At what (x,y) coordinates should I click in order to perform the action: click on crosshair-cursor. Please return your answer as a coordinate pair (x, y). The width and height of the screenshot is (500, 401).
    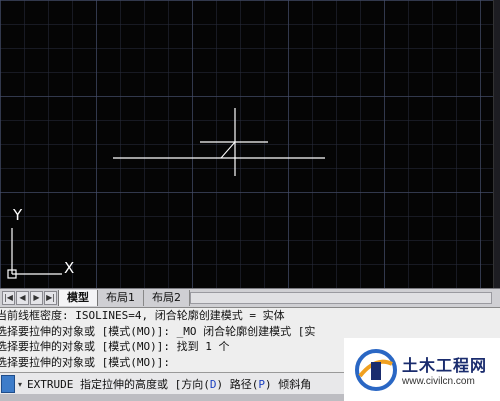
    Looking at the image, I should click on (234, 142).